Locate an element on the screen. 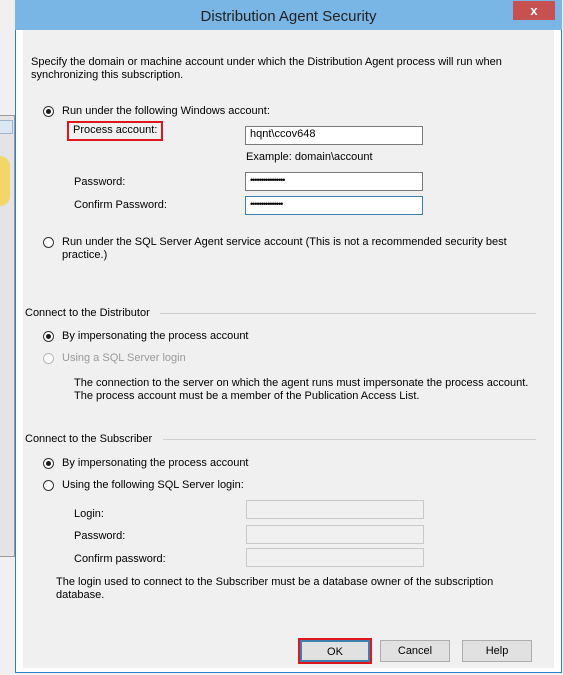  background-window-tab is located at coordinates (6, 127).